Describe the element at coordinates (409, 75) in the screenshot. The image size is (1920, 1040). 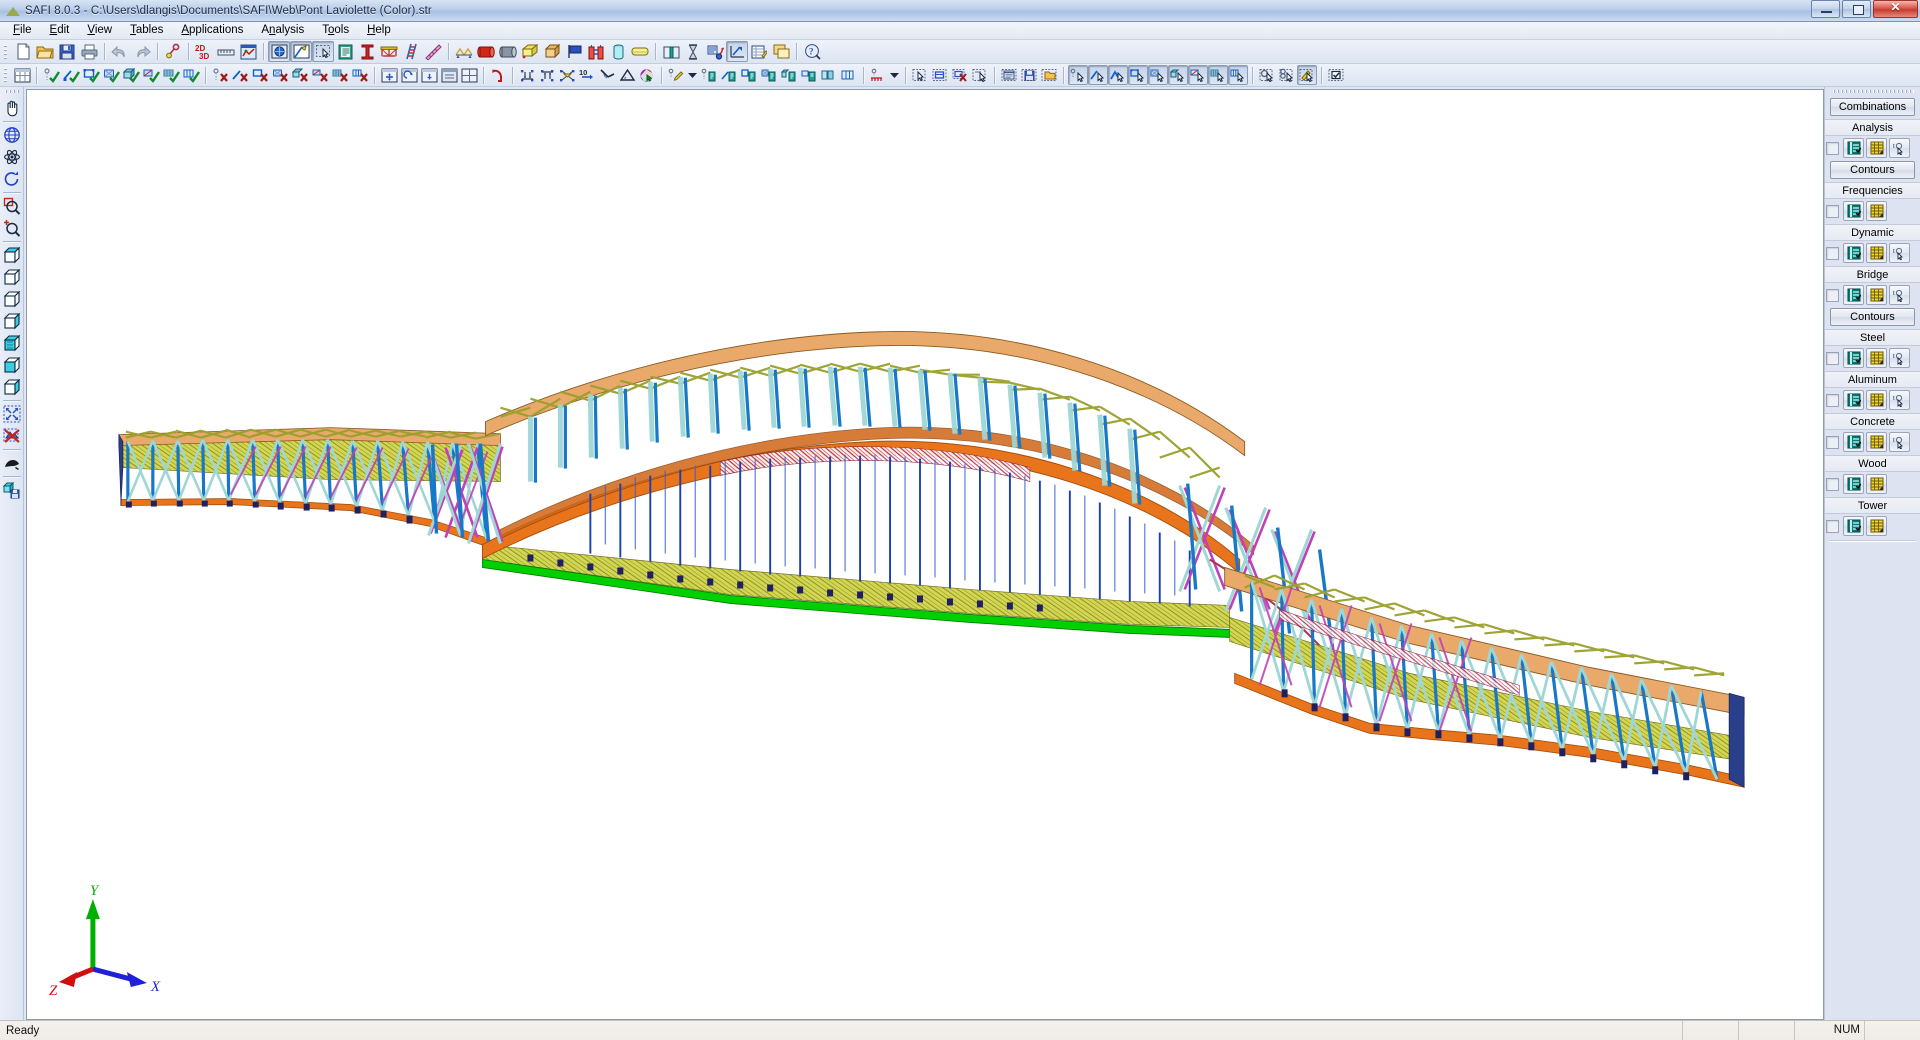
I see `fit-window-icon` at that location.